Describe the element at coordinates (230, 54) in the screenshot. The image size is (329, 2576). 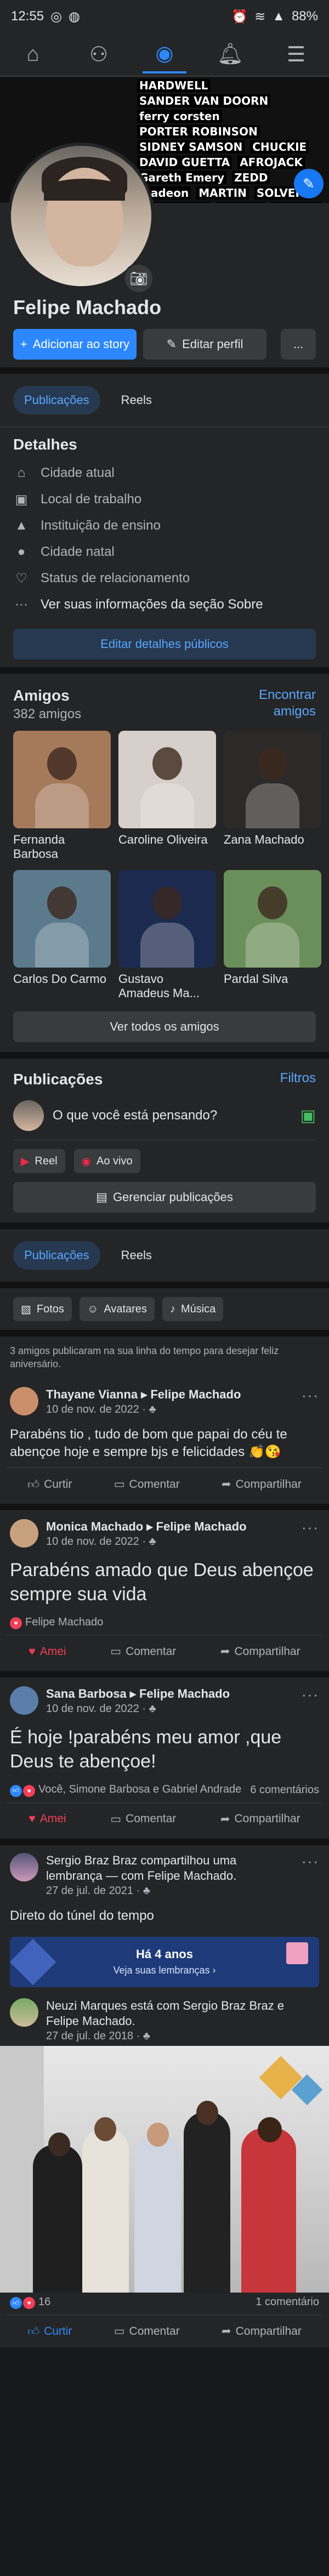
I see `nav-notifications-button: 🔔︎` at that location.